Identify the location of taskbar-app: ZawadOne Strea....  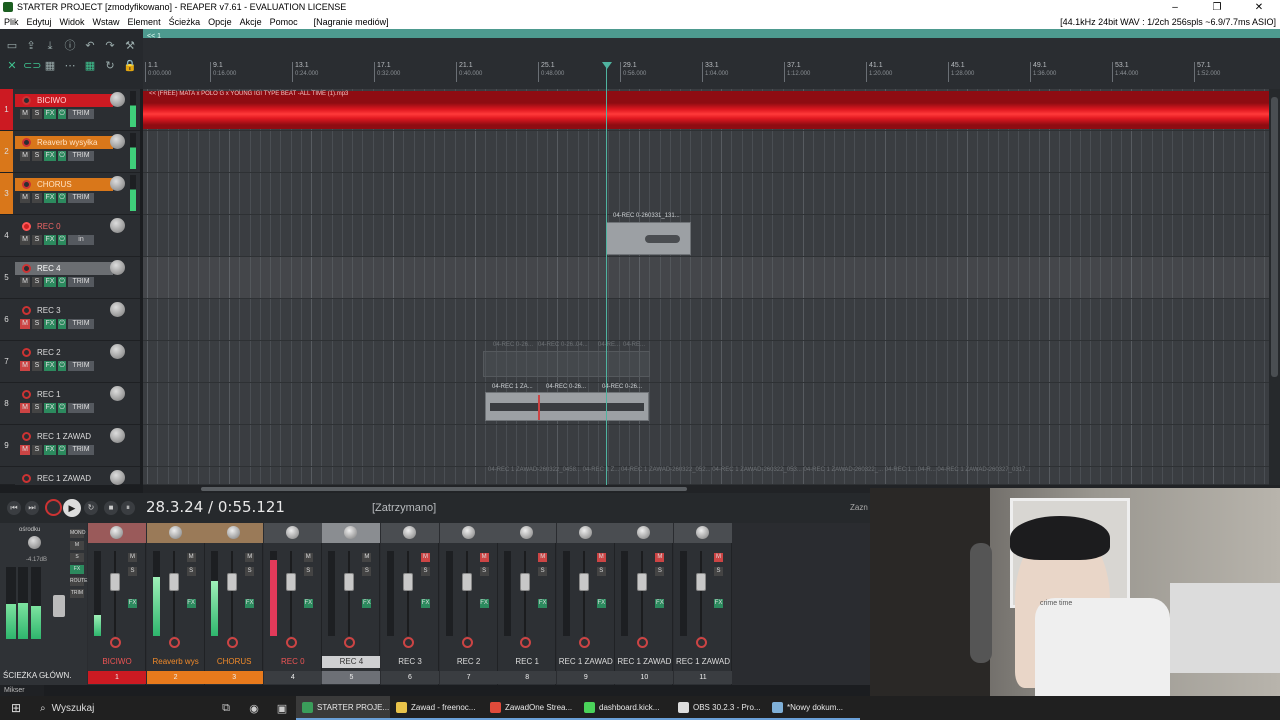
(531, 708).